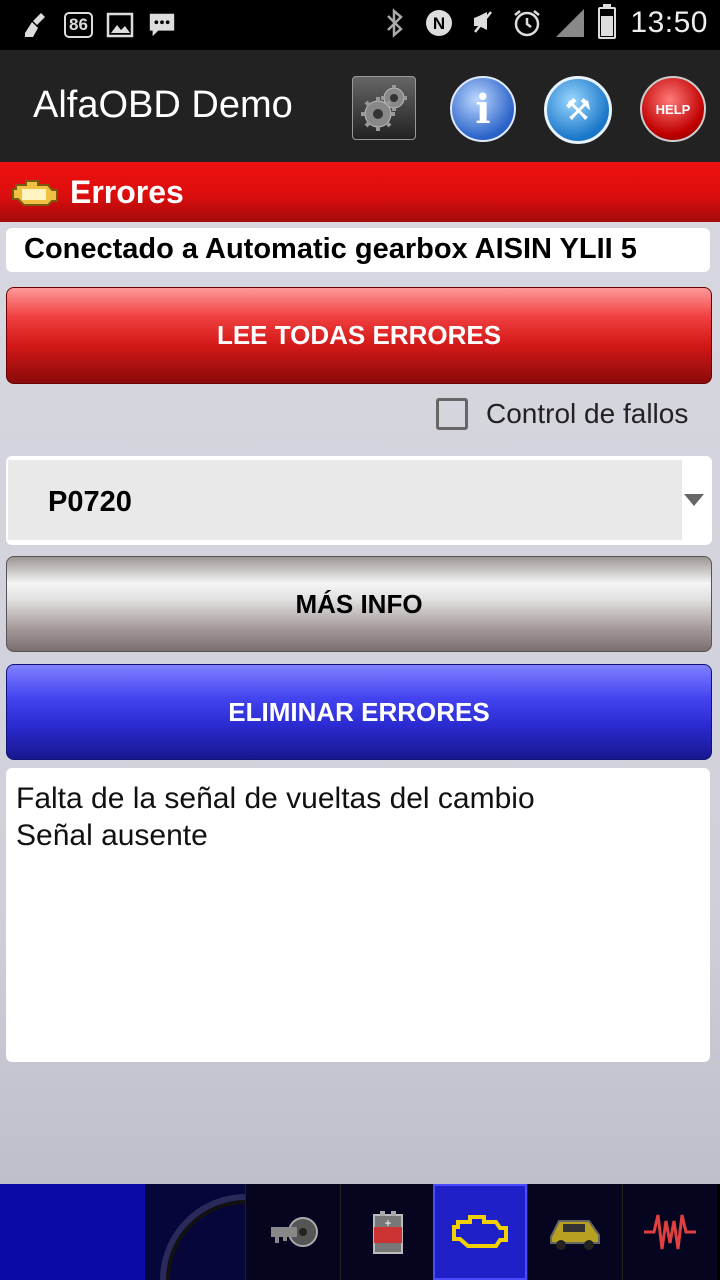 Image resolution: width=720 pixels, height=1280 pixels. What do you see at coordinates (575, 1235) in the screenshot?
I see `car-tab-icon` at bounding box center [575, 1235].